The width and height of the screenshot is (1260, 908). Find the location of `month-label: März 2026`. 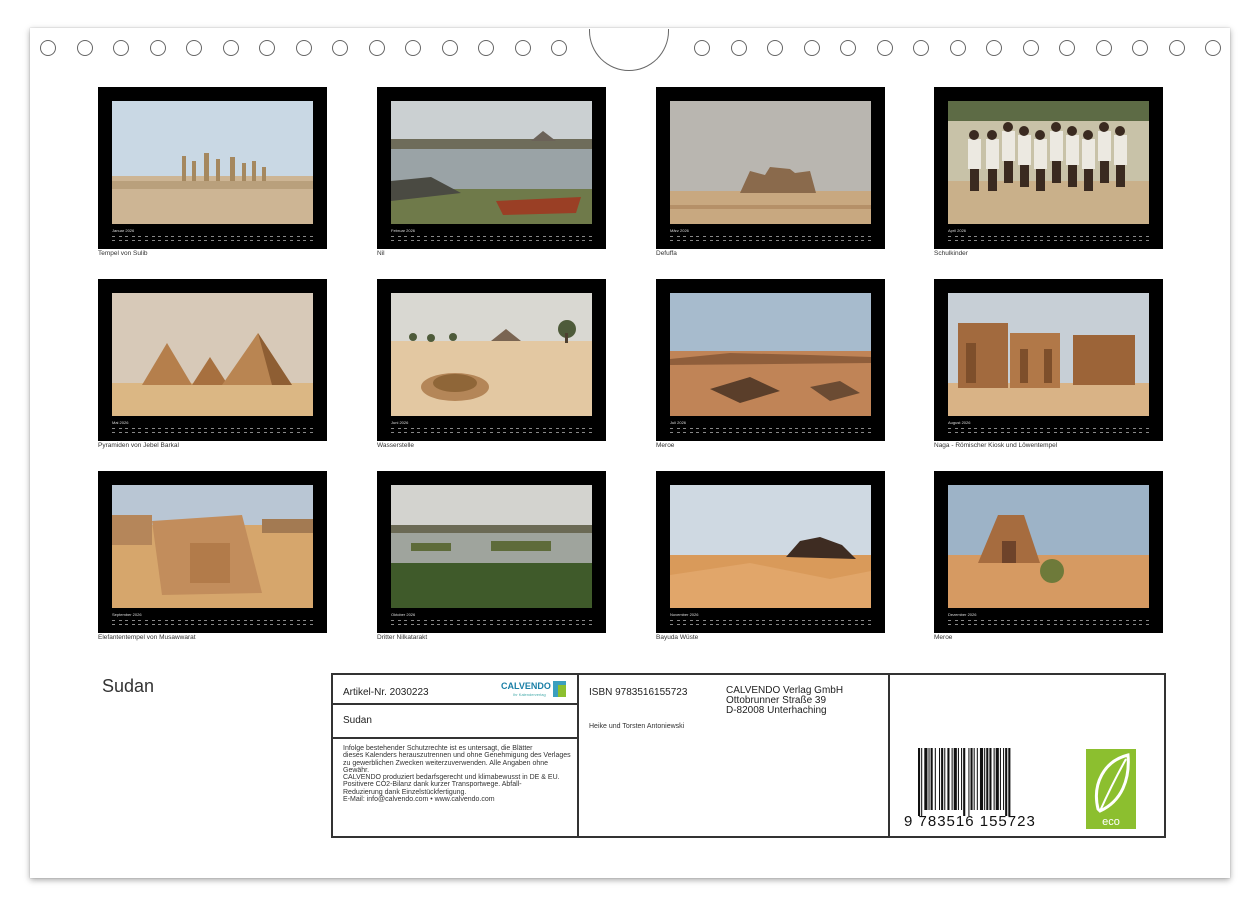

month-label: März 2026 is located at coordinates (679, 230).